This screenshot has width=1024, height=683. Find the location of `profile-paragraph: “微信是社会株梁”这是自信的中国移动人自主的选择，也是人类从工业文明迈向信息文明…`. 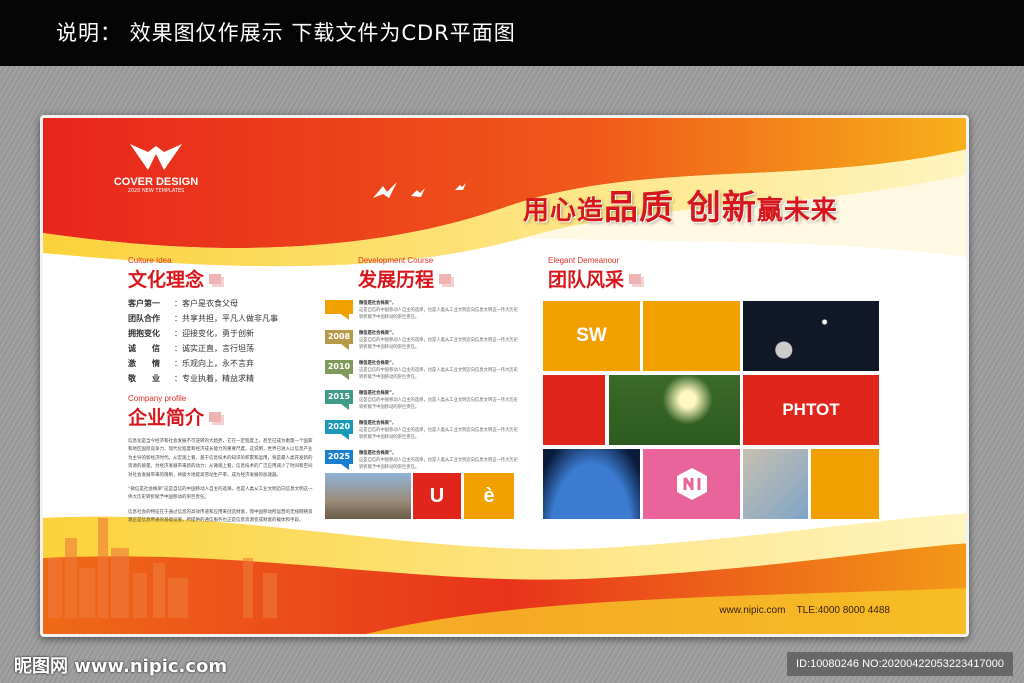

profile-paragraph: “微信是社会株梁”这是自信的中国移动人自主的选择，也是人类从工业文明迈向信息文明… is located at coordinates (220, 494).